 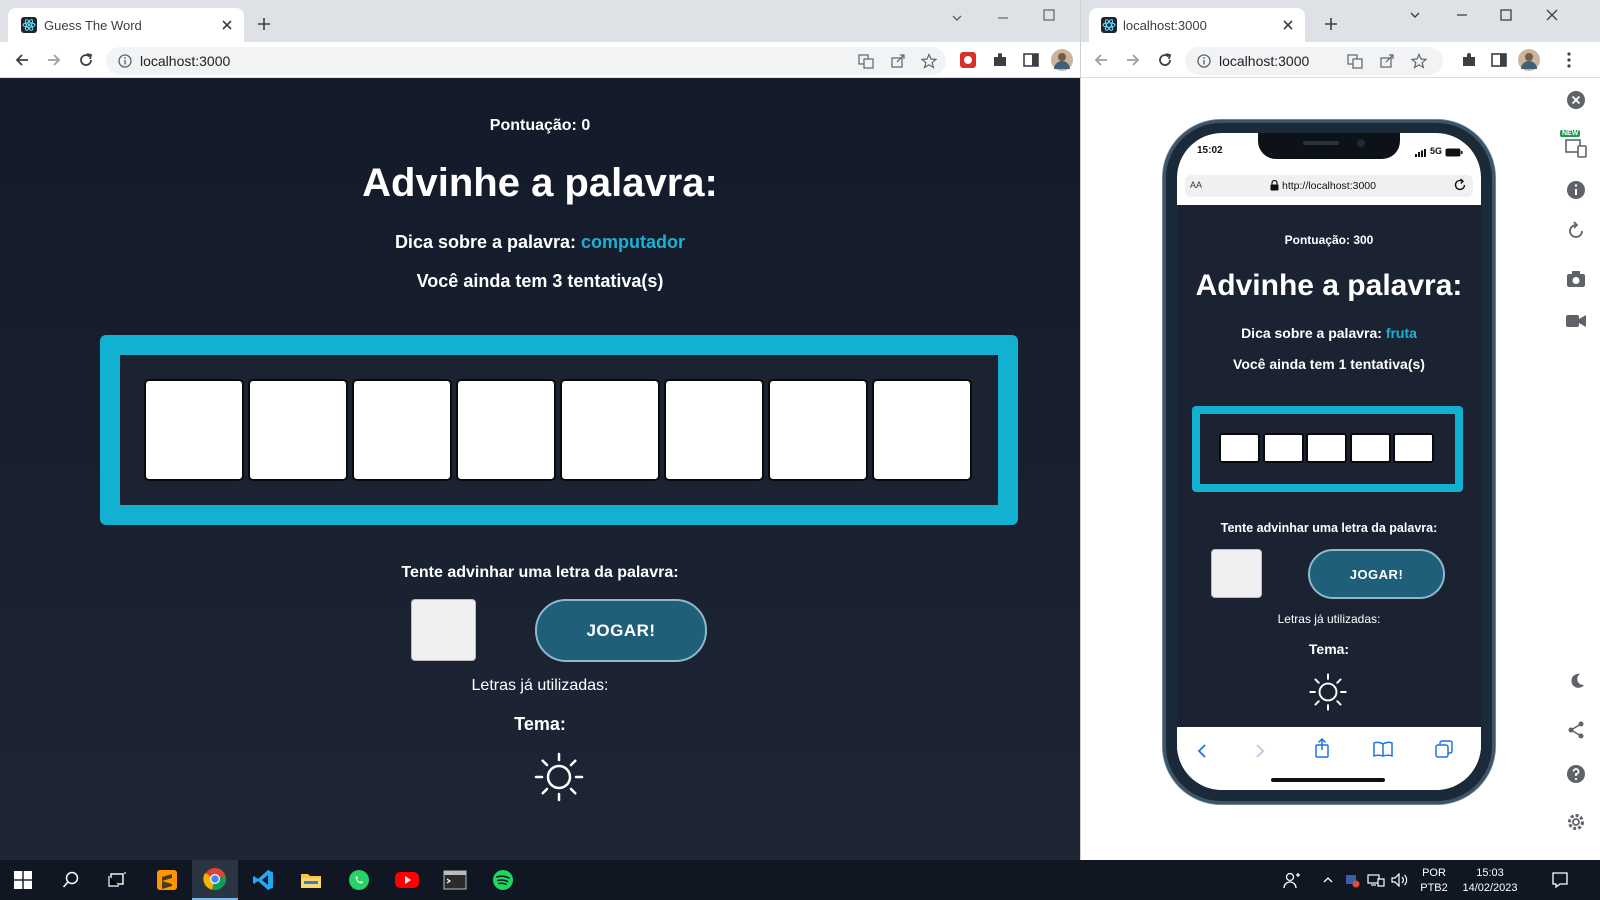 I want to click on guess-prompt: Tente advinhar uma letra da palavra:, so click(x=1329, y=528).